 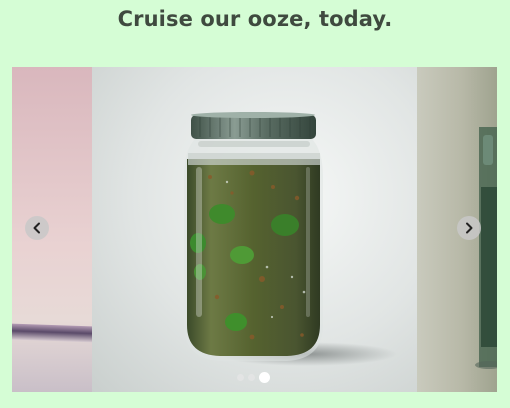 What do you see at coordinates (255, 19) in the screenshot?
I see `page-title: Cruise our ooze, today.` at bounding box center [255, 19].